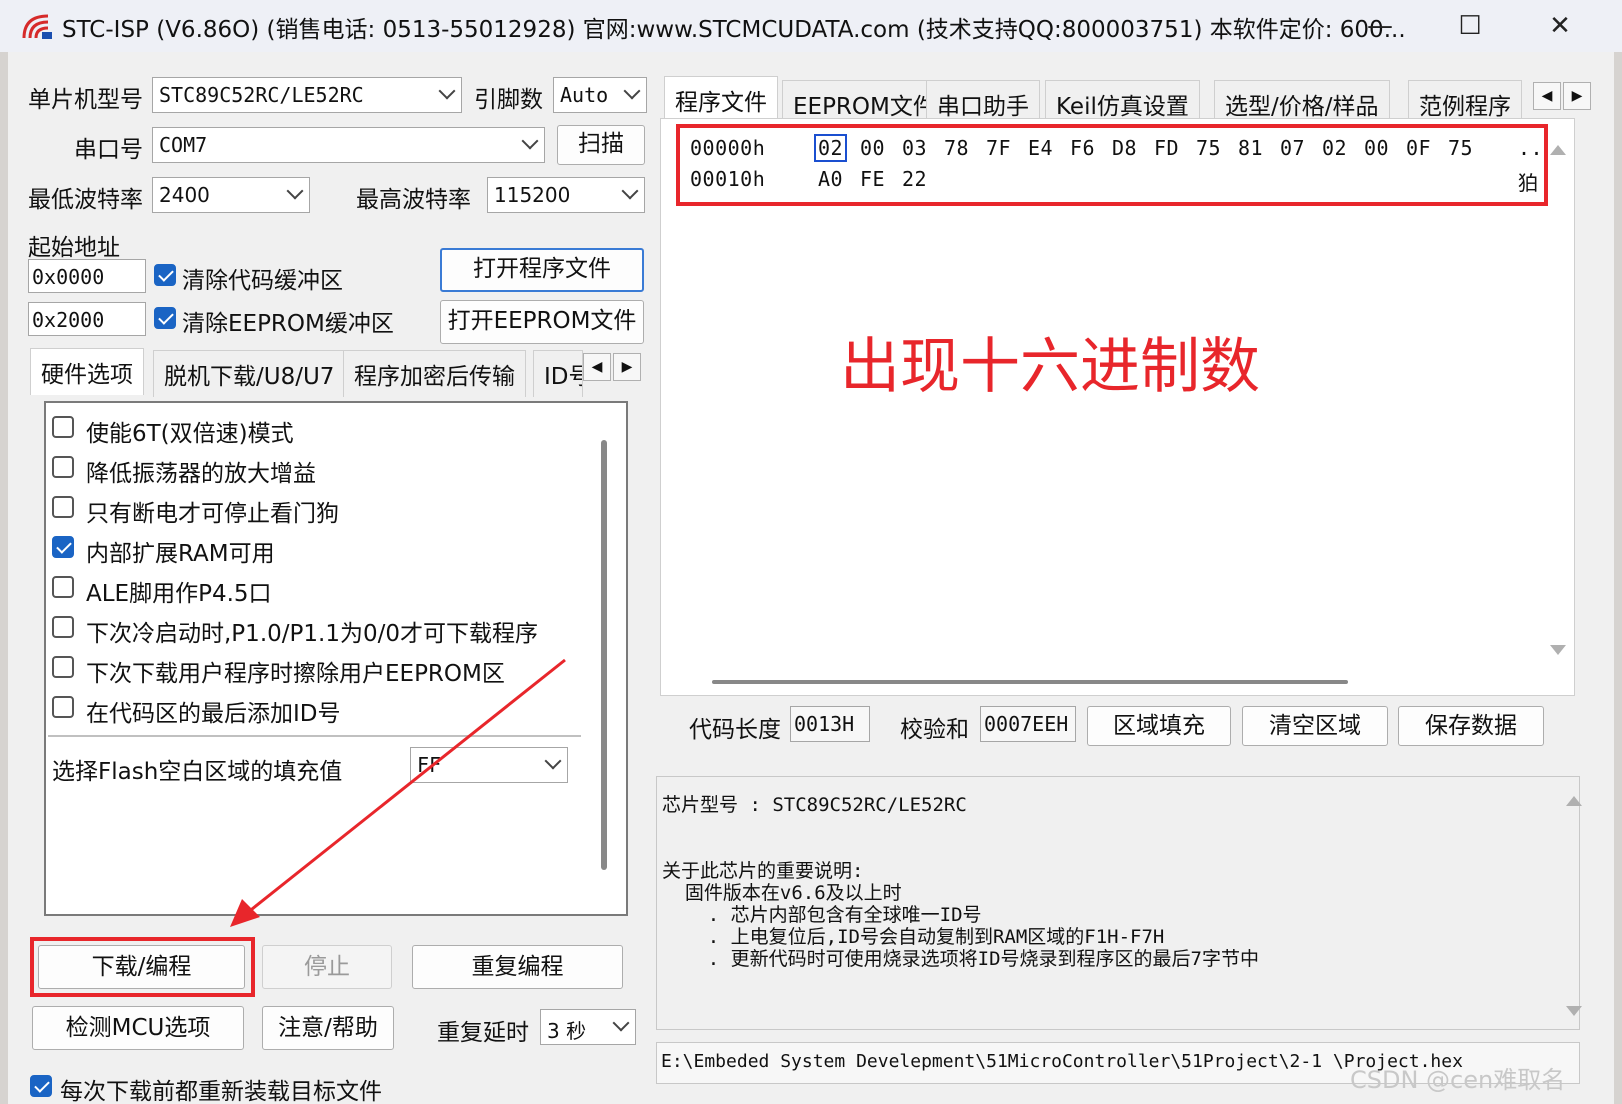 This screenshot has height=1104, width=1622. Describe the element at coordinates (434, 373) in the screenshot. I see `tab-encrypted-transfer: 程序加密后传输` at that location.